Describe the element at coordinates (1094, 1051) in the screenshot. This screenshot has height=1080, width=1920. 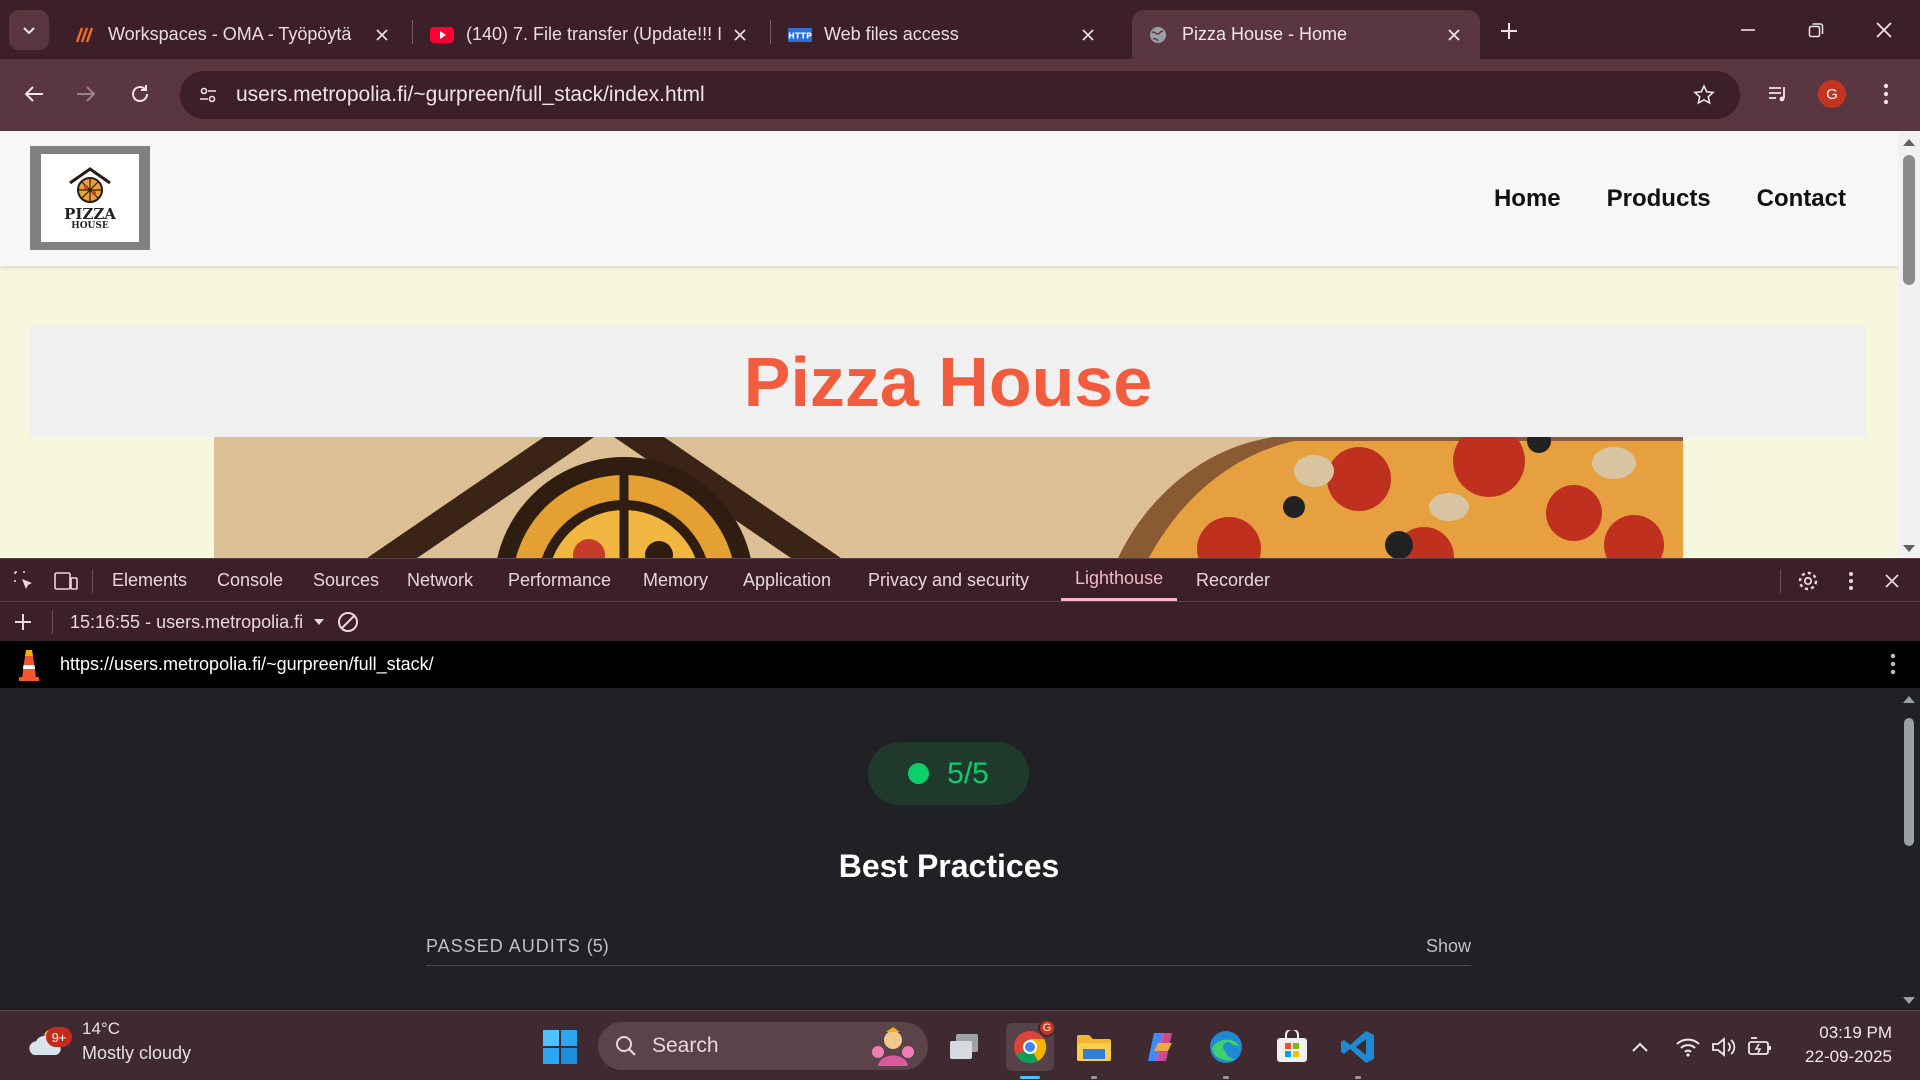
I see `file-explorer-button` at that location.